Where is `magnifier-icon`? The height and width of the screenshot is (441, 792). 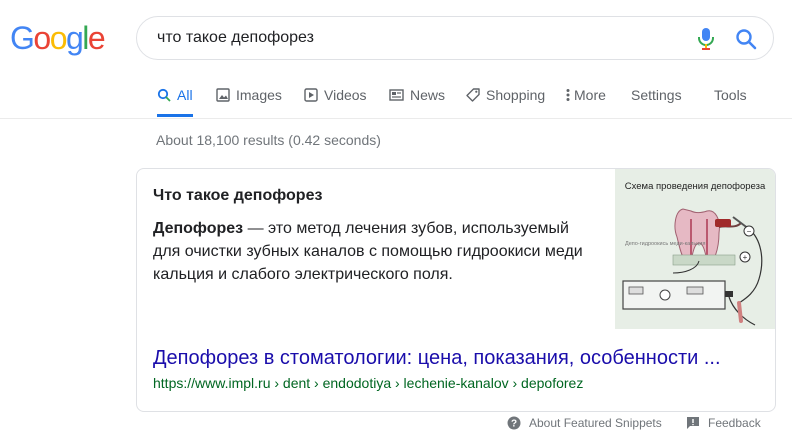
magnifier-icon is located at coordinates (746, 39).